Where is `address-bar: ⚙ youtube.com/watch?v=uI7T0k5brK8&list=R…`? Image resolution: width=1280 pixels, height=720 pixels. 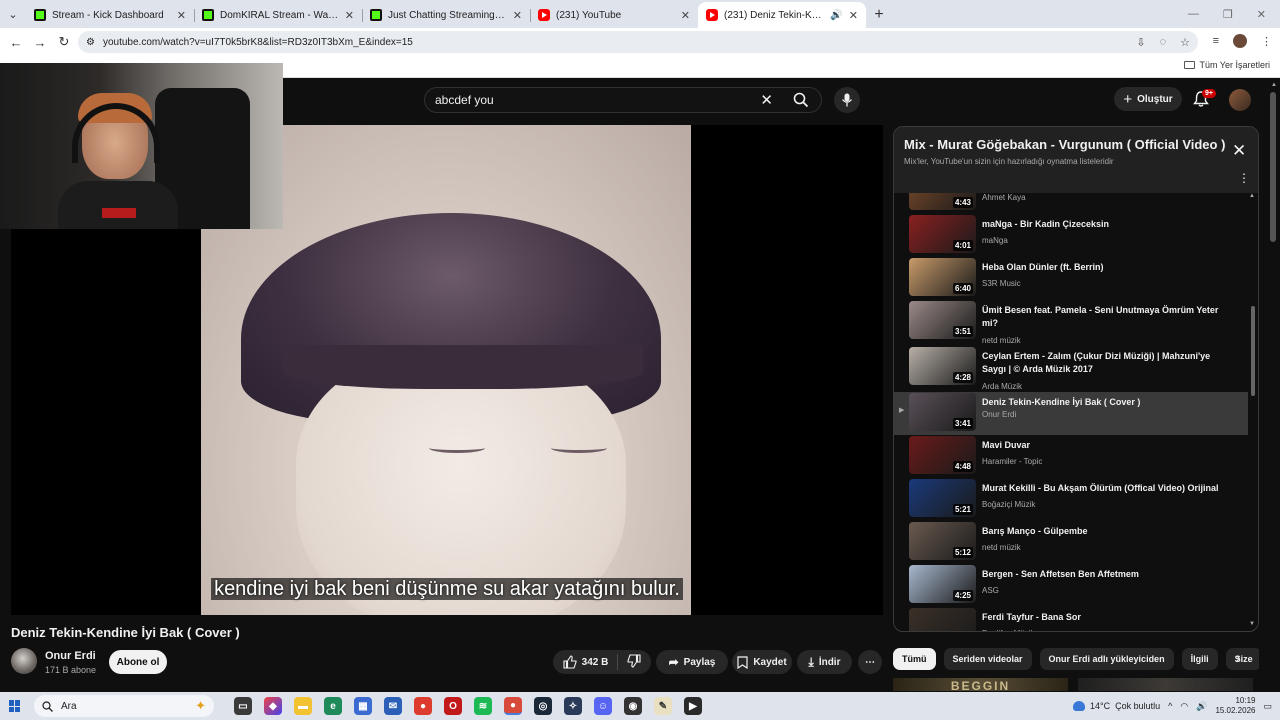 address-bar: ⚙ youtube.com/watch?v=uI7T0k5brK8&list=R… is located at coordinates (638, 42).